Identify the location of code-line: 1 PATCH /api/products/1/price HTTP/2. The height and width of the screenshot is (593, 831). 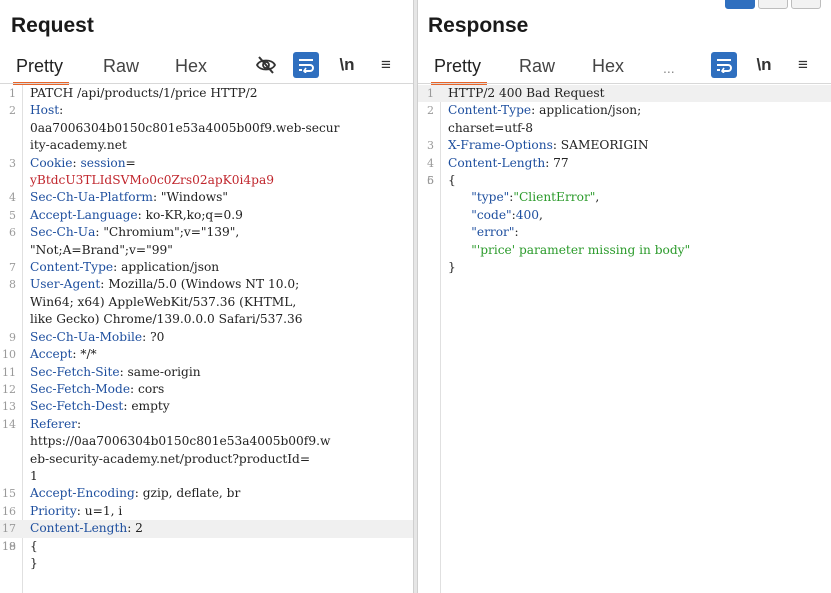
(206, 93).